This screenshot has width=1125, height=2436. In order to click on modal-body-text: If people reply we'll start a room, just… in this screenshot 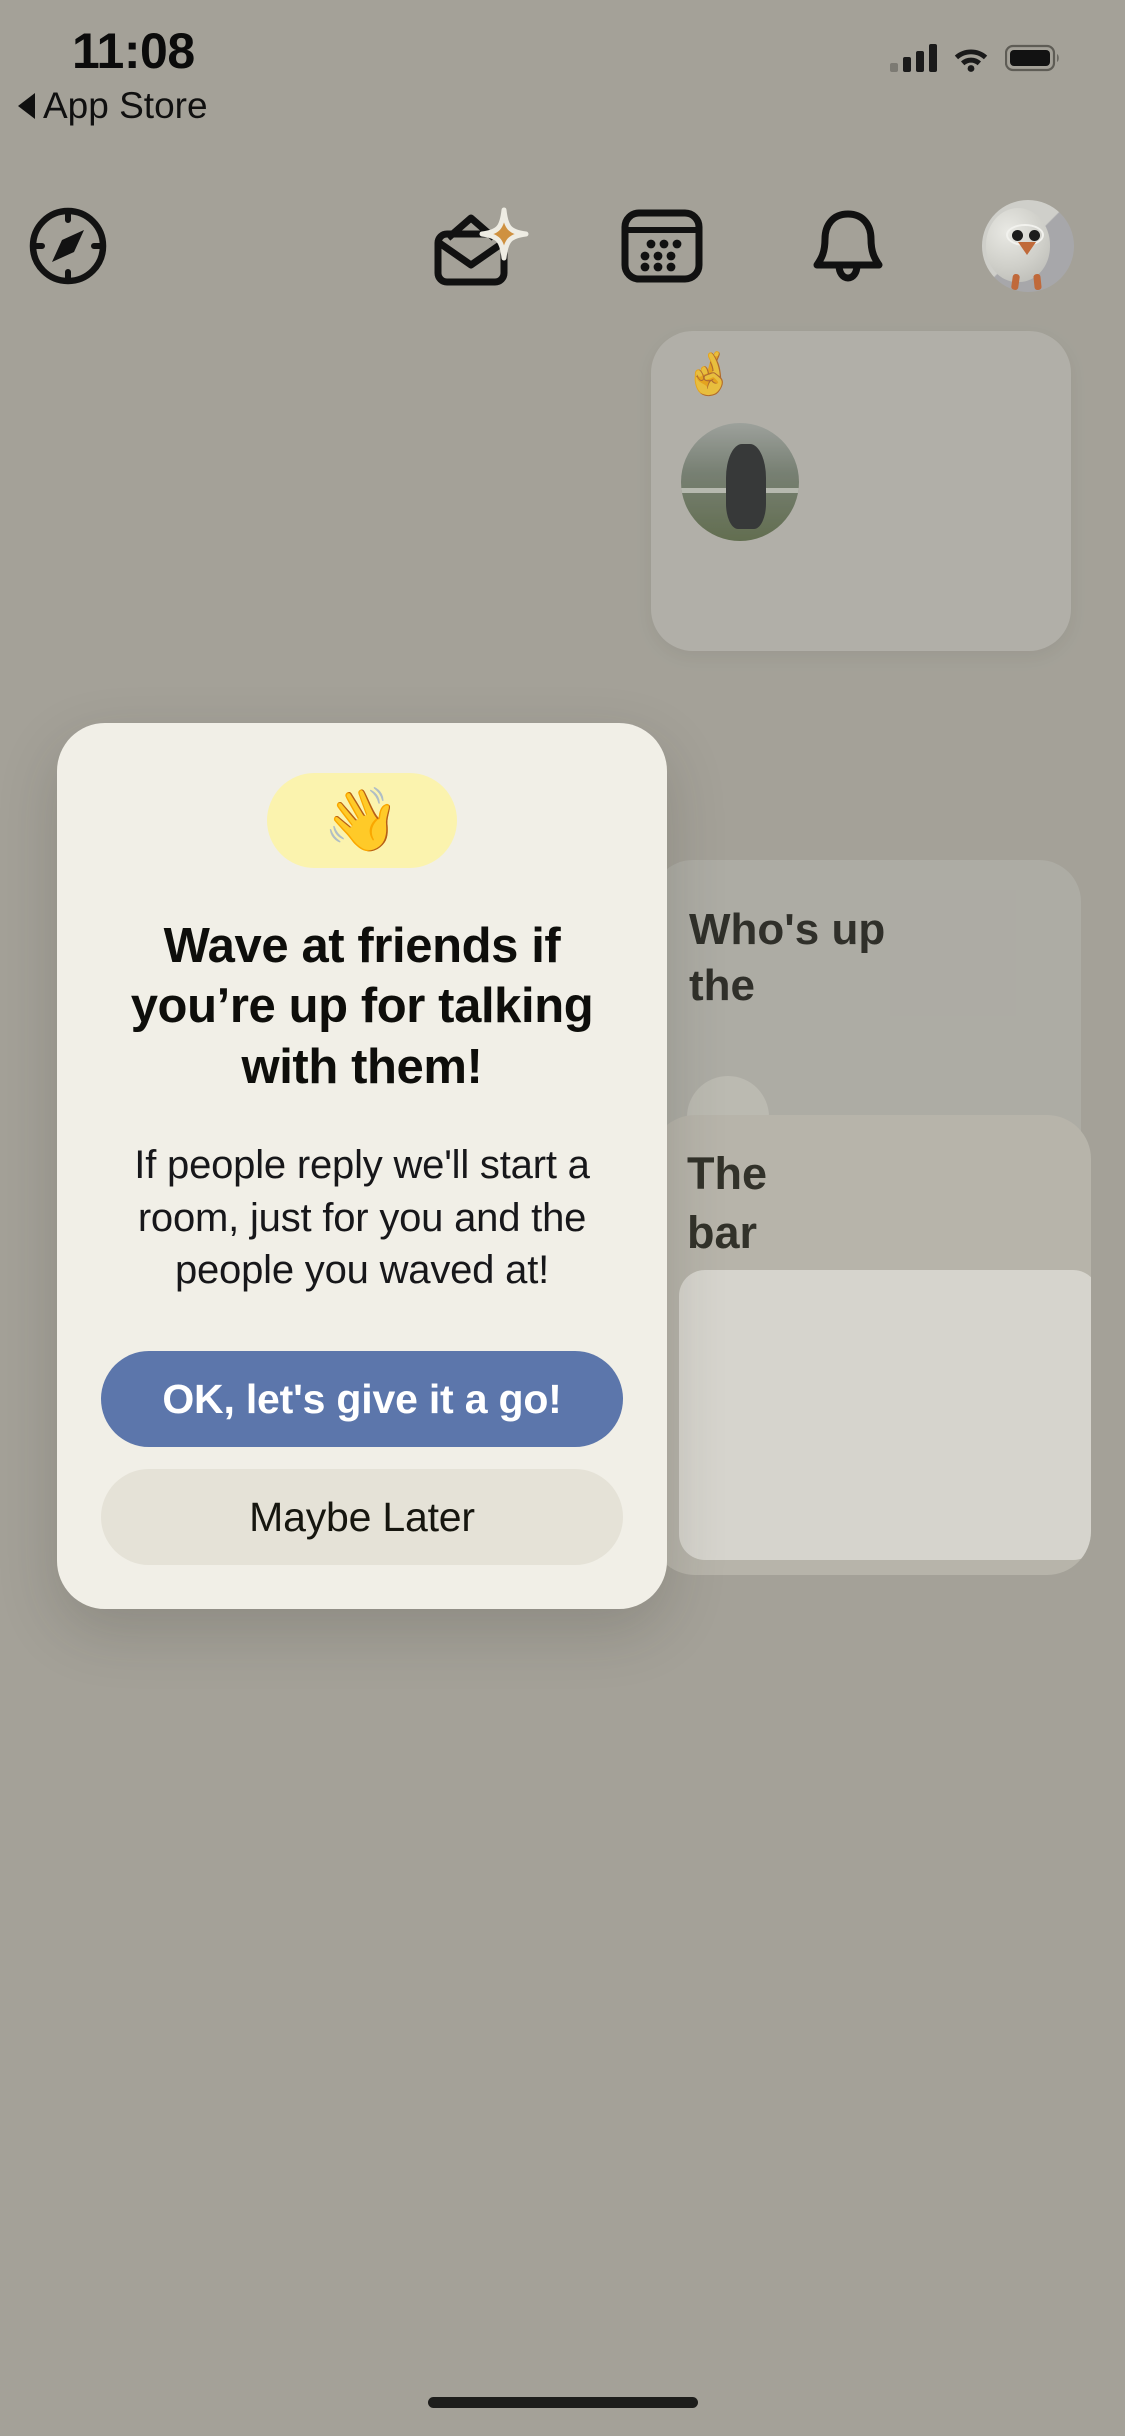, I will do `click(362, 1217)`.